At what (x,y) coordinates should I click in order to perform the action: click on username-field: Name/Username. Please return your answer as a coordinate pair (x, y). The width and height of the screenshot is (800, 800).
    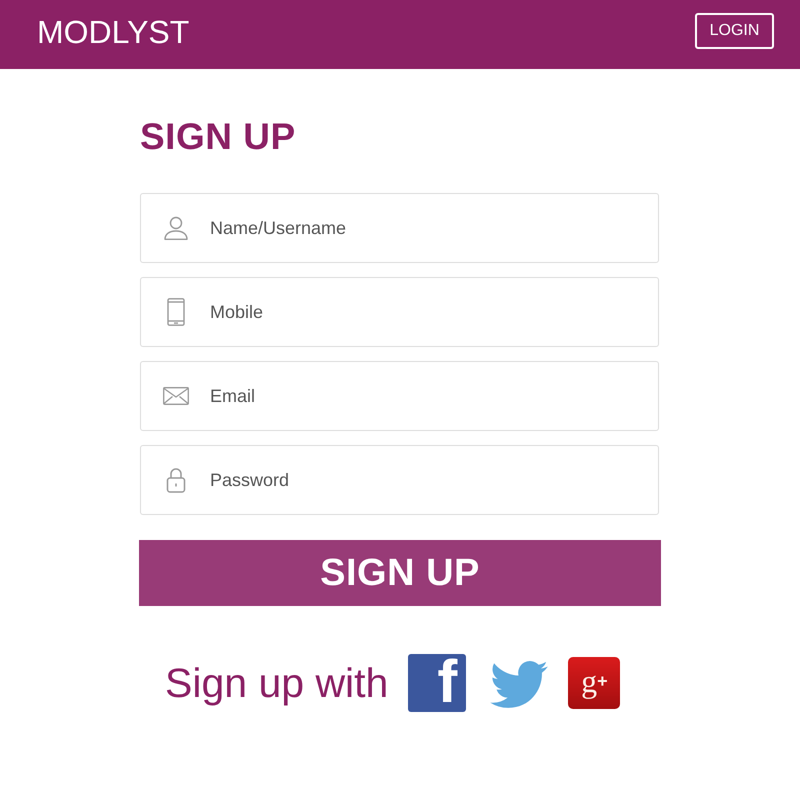
    Looking at the image, I should click on (399, 228).